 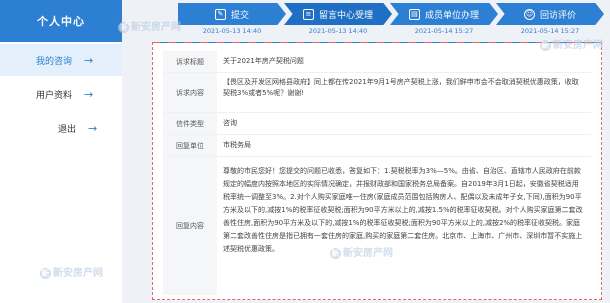 I want to click on sidebar-item-my-consultation: 我的咨询 →, so click(x=61, y=60).